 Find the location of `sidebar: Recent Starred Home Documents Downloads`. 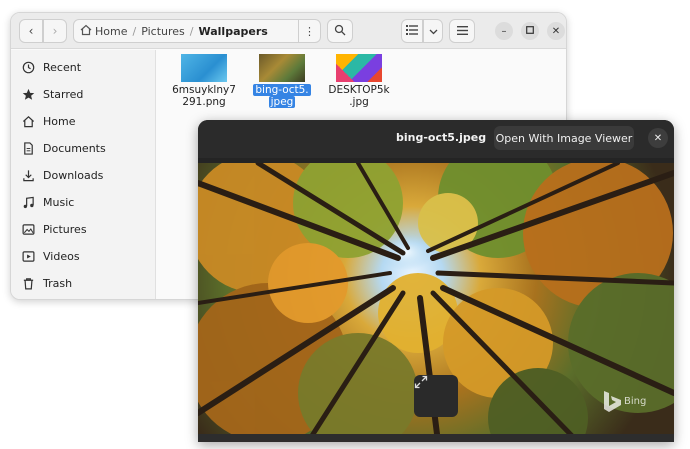

sidebar: Recent Starred Home Documents Downloads is located at coordinates (83, 174).